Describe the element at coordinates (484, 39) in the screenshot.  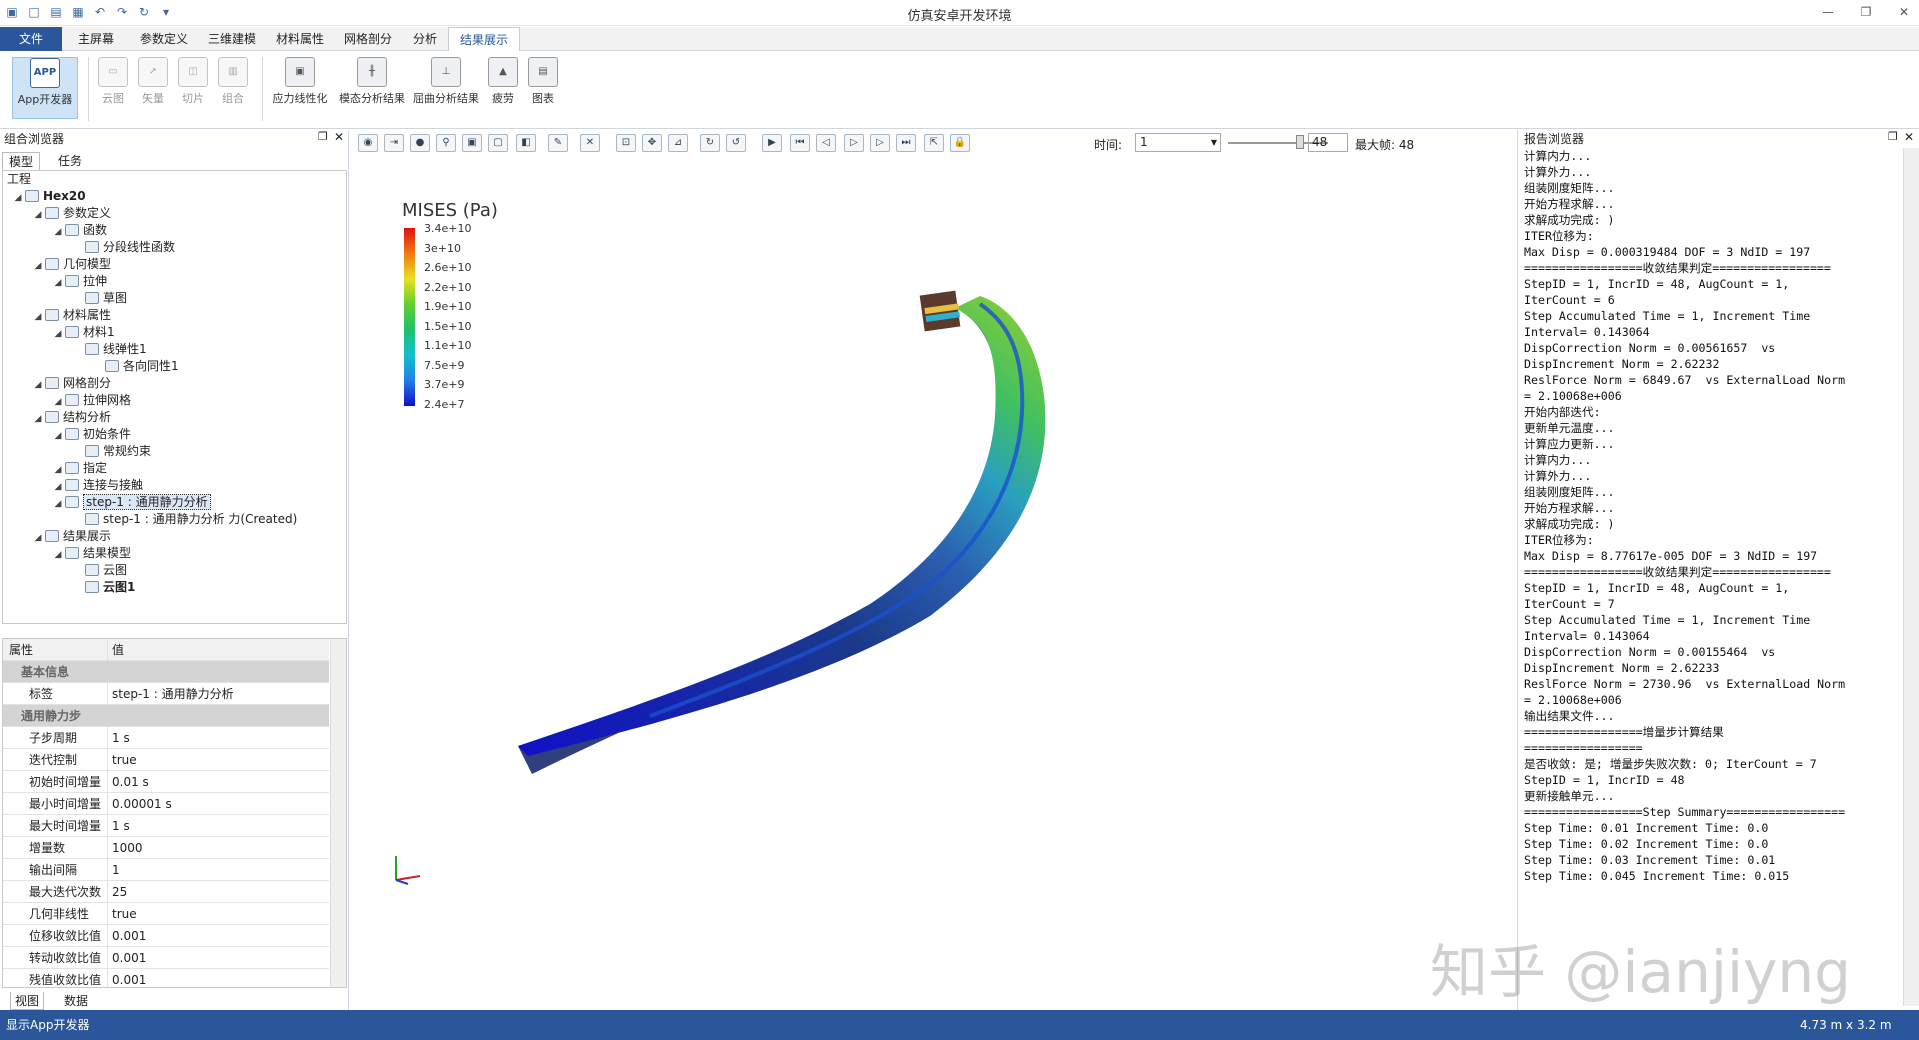
I see `menu-item-7: 结果展示` at that location.